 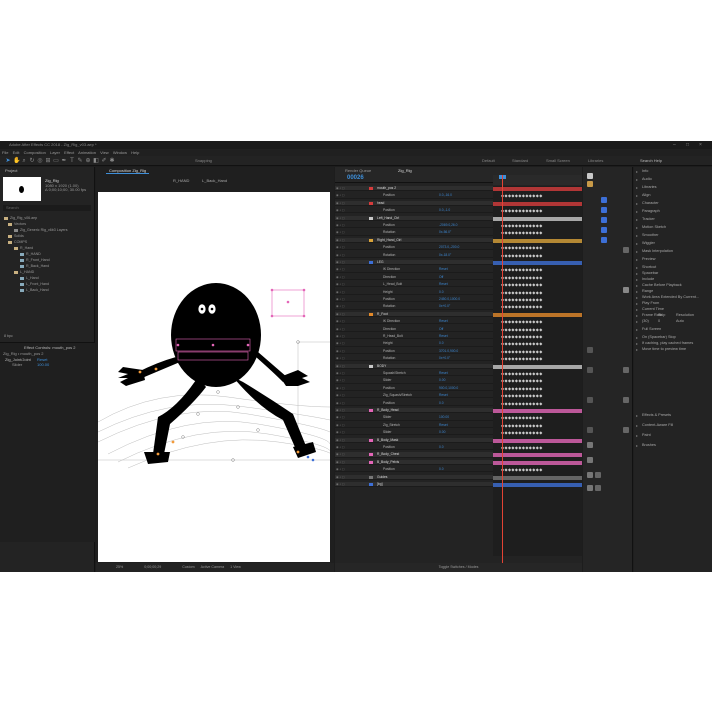 I want to click on side-panel-item: On (Spacebar) Stop, so click(x=659, y=337).